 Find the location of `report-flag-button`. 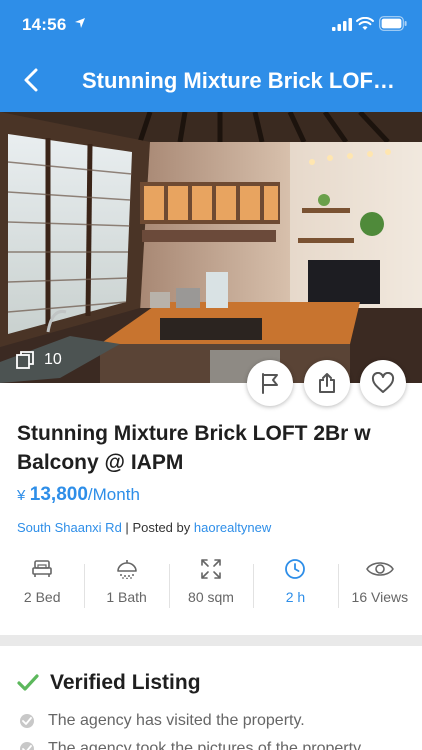

report-flag-button is located at coordinates (270, 383).